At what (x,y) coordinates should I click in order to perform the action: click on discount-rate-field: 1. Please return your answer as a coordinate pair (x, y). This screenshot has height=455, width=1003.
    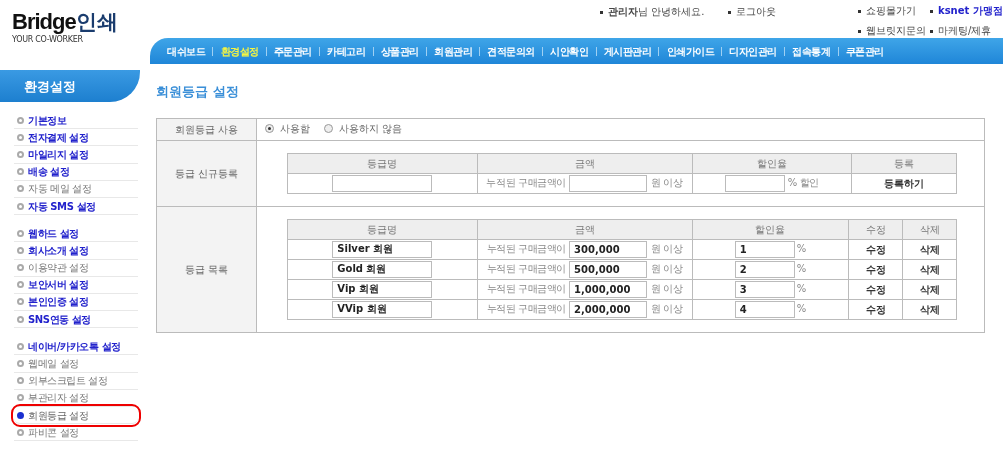
    Looking at the image, I should click on (764, 249).